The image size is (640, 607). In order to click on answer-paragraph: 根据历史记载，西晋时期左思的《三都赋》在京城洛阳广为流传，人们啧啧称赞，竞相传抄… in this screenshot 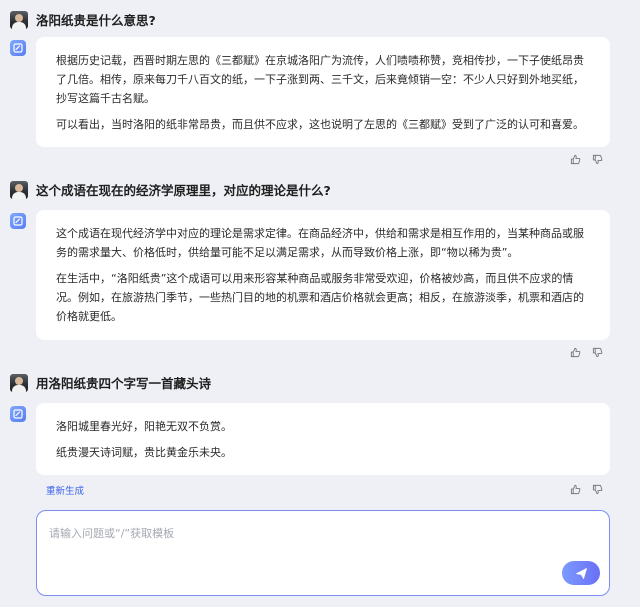, I will do `click(320, 79)`.